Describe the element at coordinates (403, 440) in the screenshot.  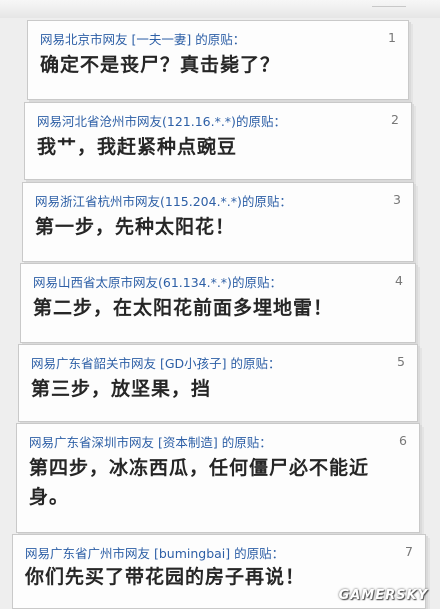
I see `floor-number: 6` at that location.